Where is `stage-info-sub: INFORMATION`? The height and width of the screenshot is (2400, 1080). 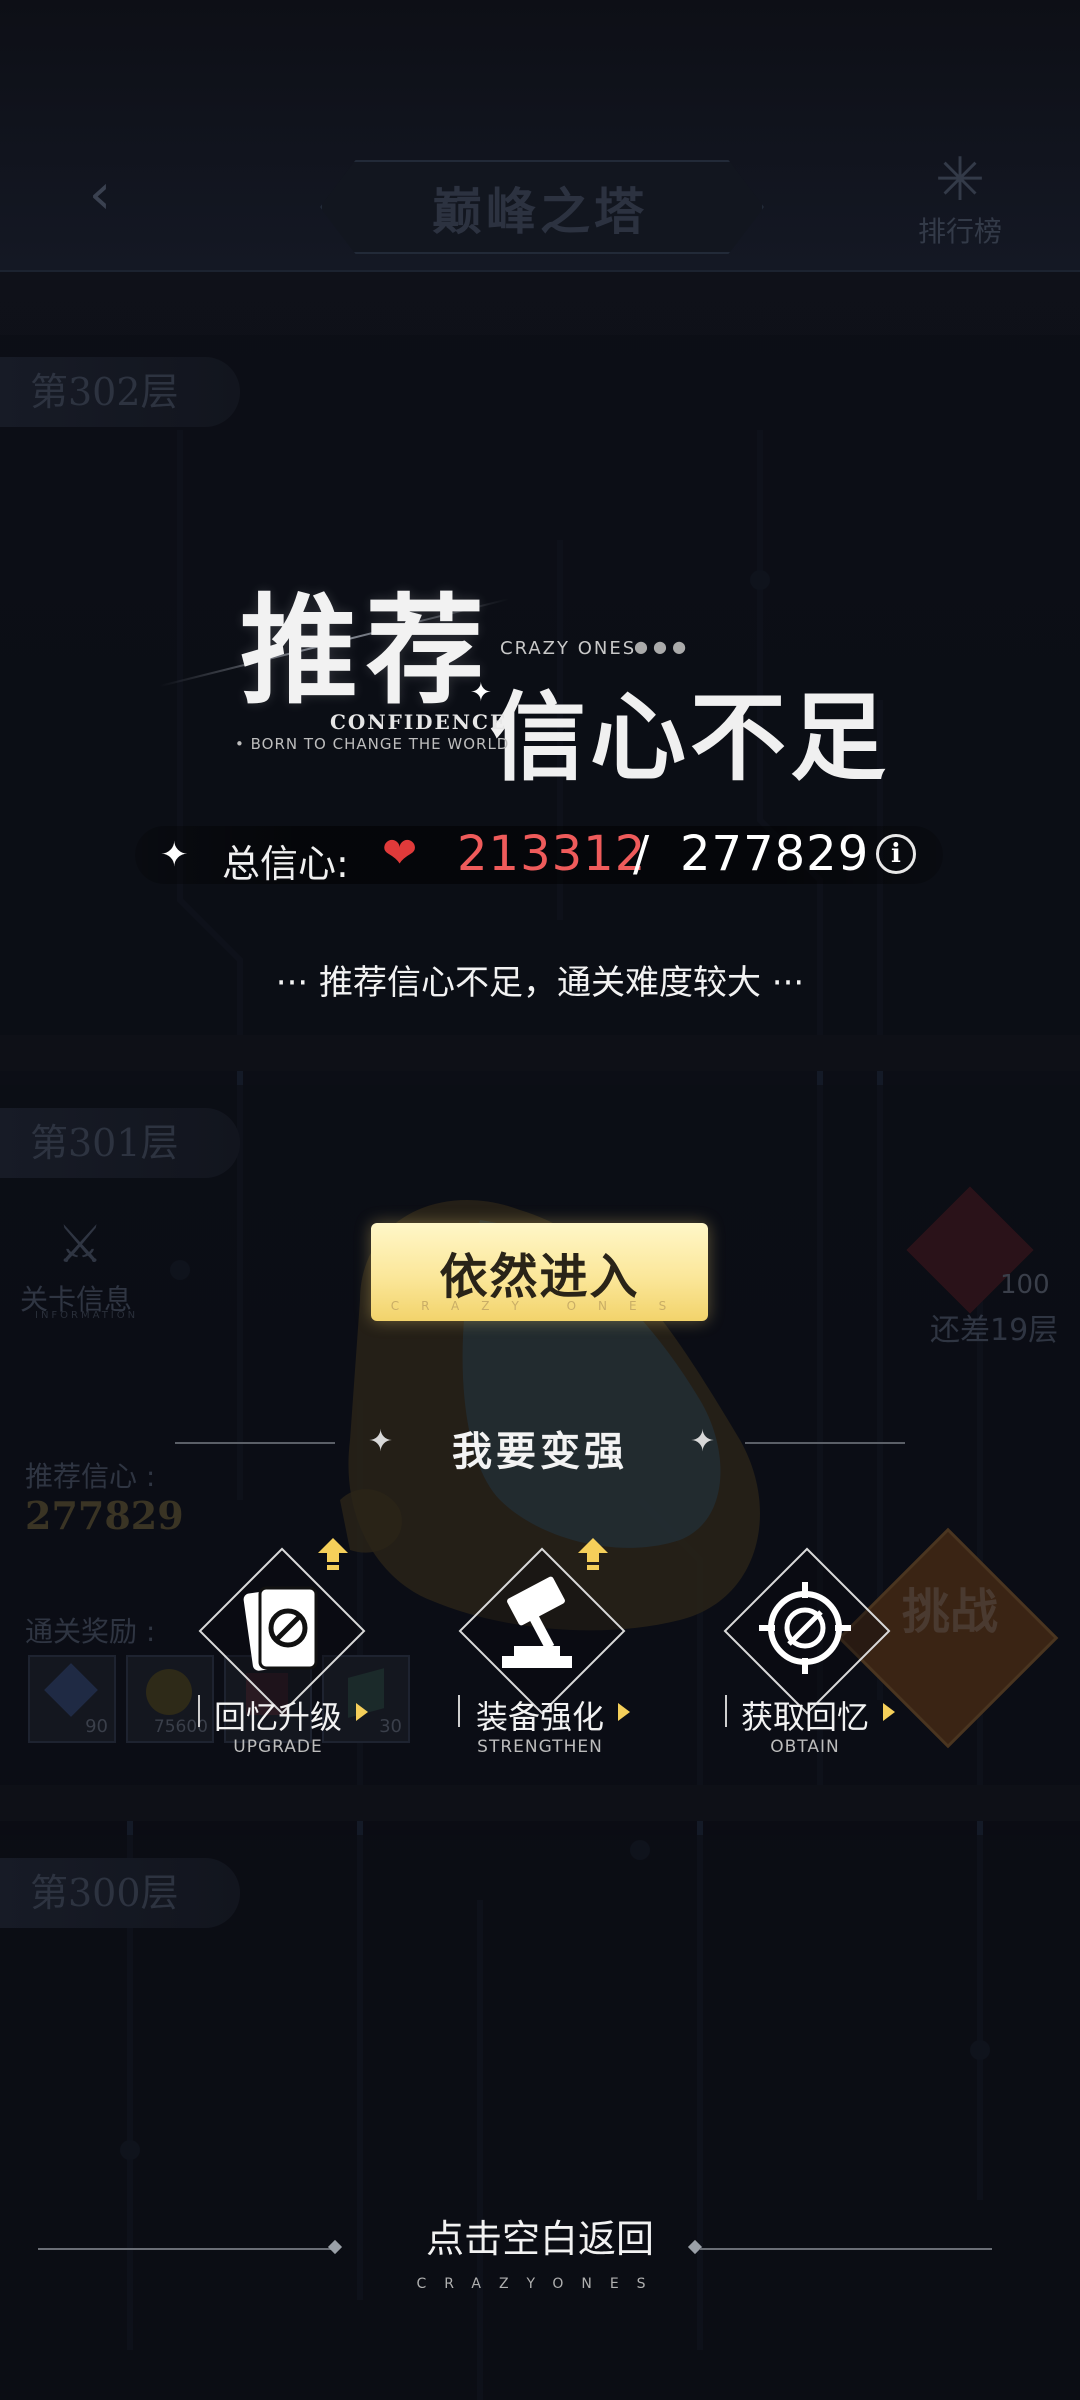 stage-info-sub: INFORMATION is located at coordinates (87, 1315).